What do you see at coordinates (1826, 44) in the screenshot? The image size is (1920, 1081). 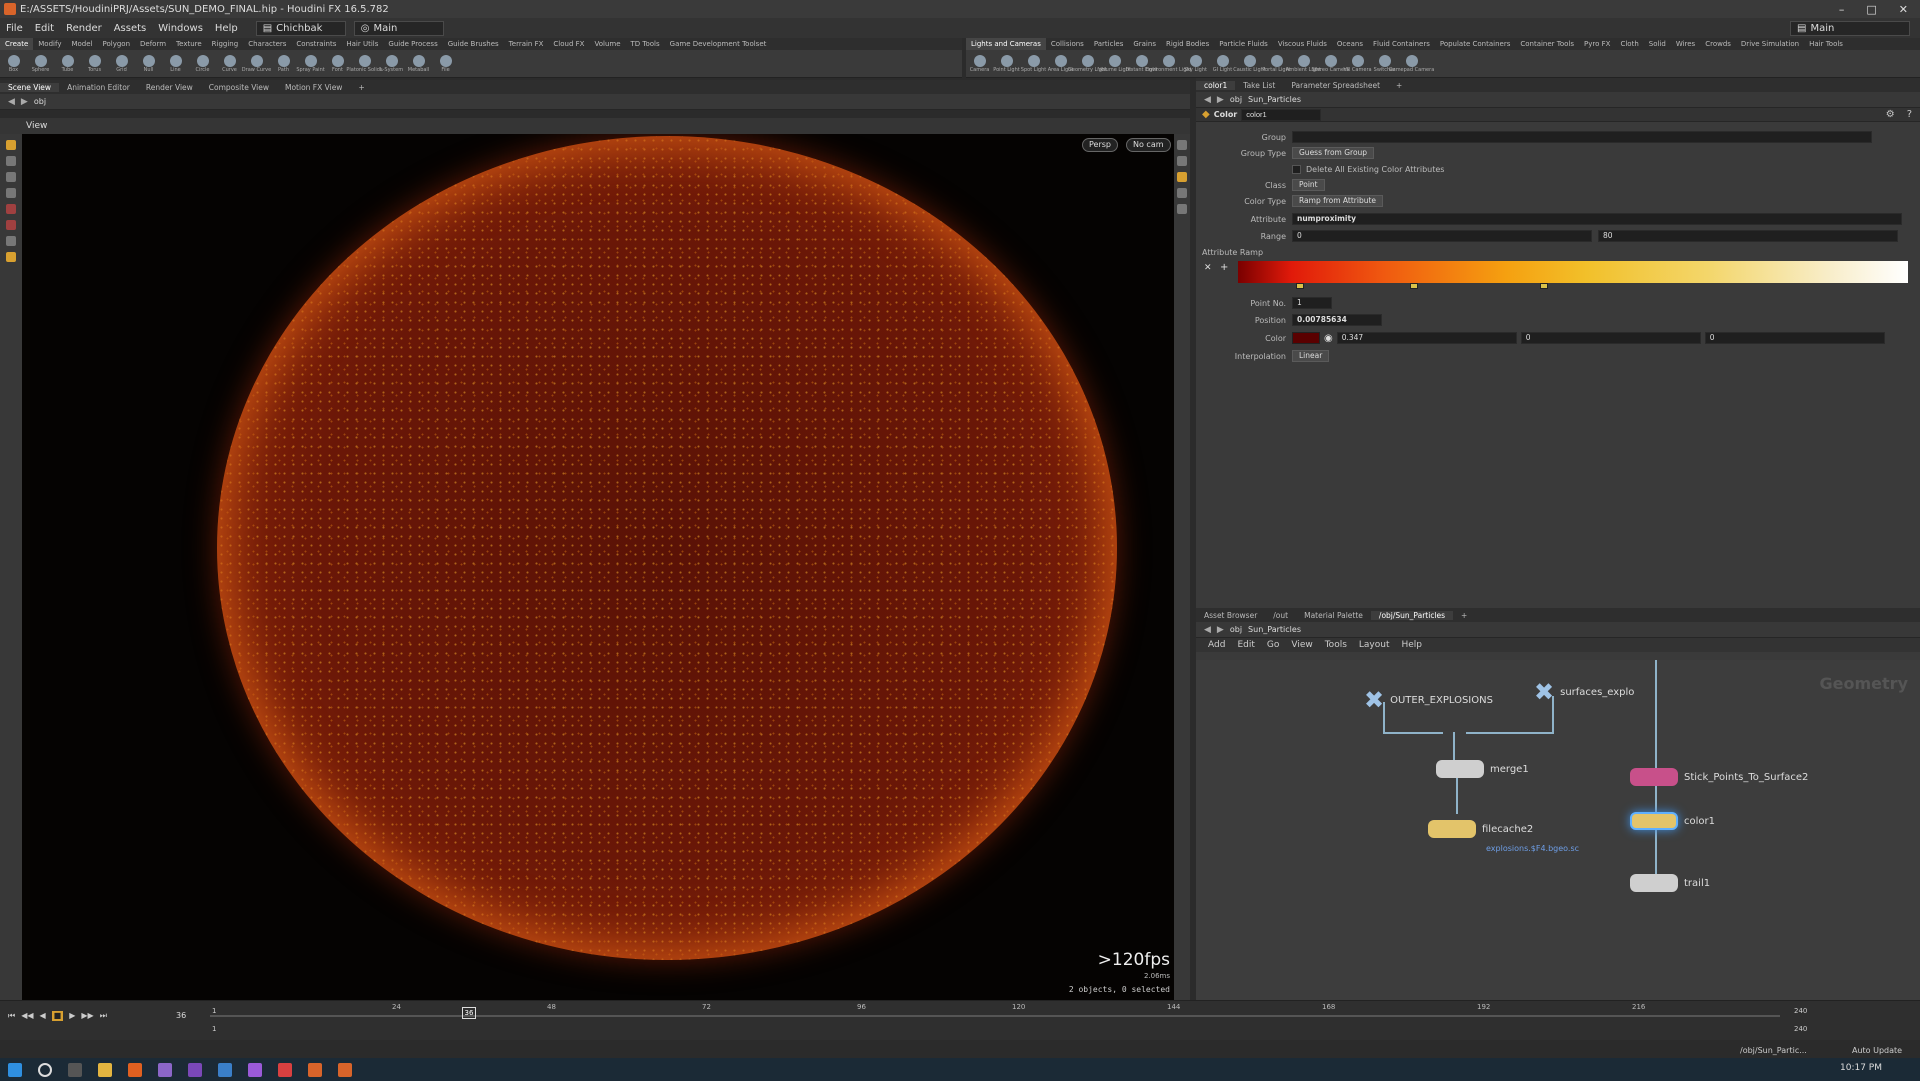 I see `shelf-right-tab: Hair Tools` at bounding box center [1826, 44].